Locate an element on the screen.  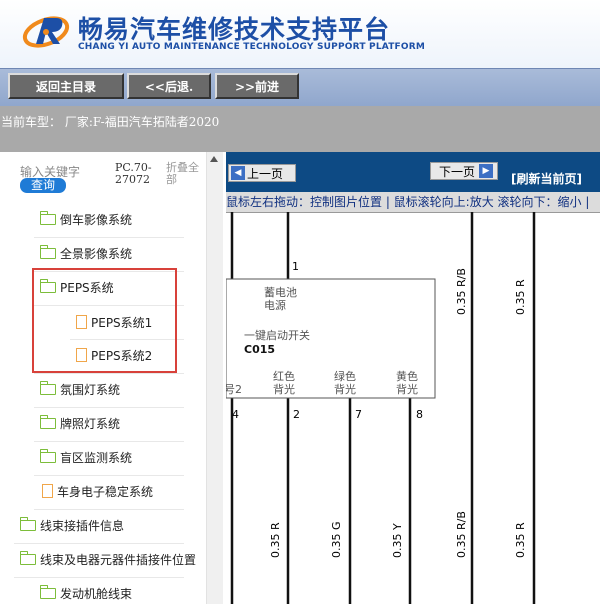
file-icon is located at coordinates (47, 491).